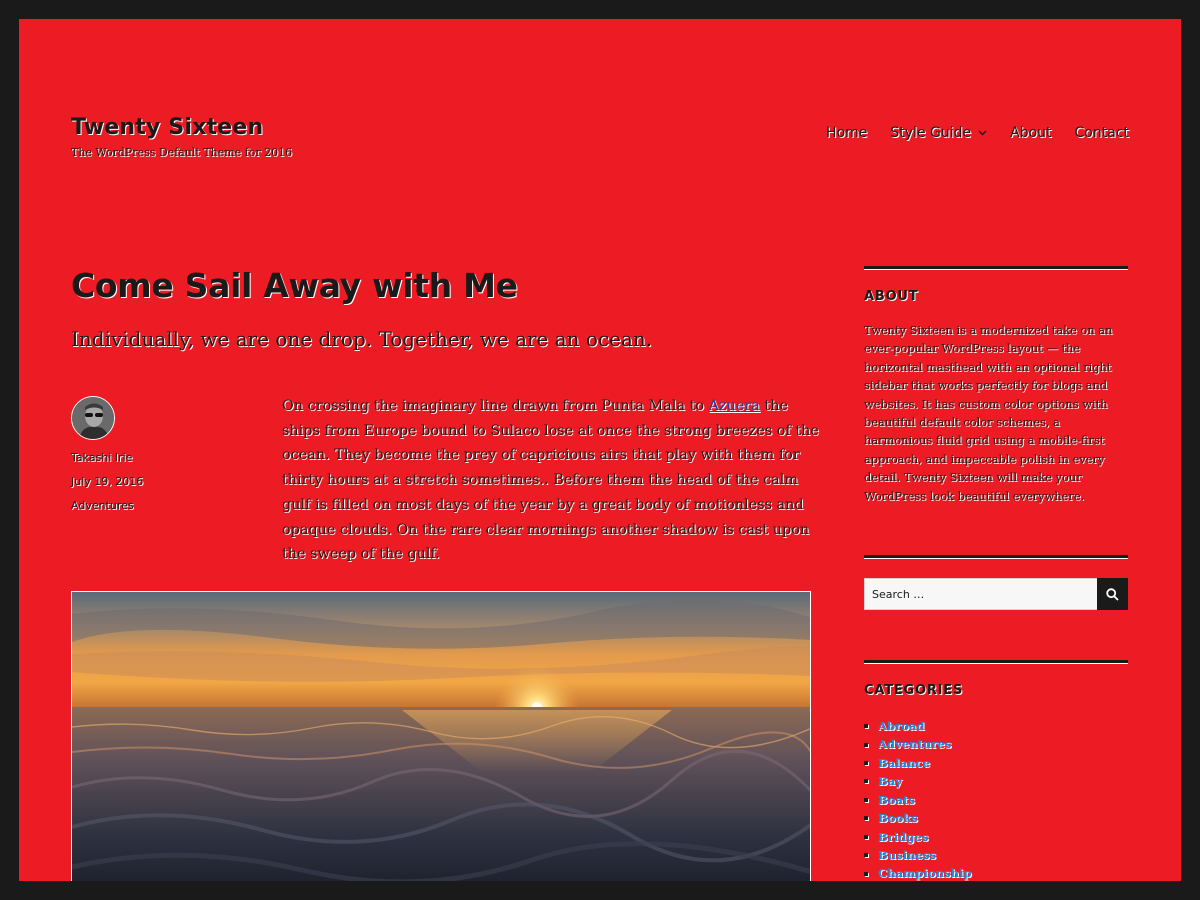 The height and width of the screenshot is (900, 1200). I want to click on chevron-down-icon, so click(982, 133).